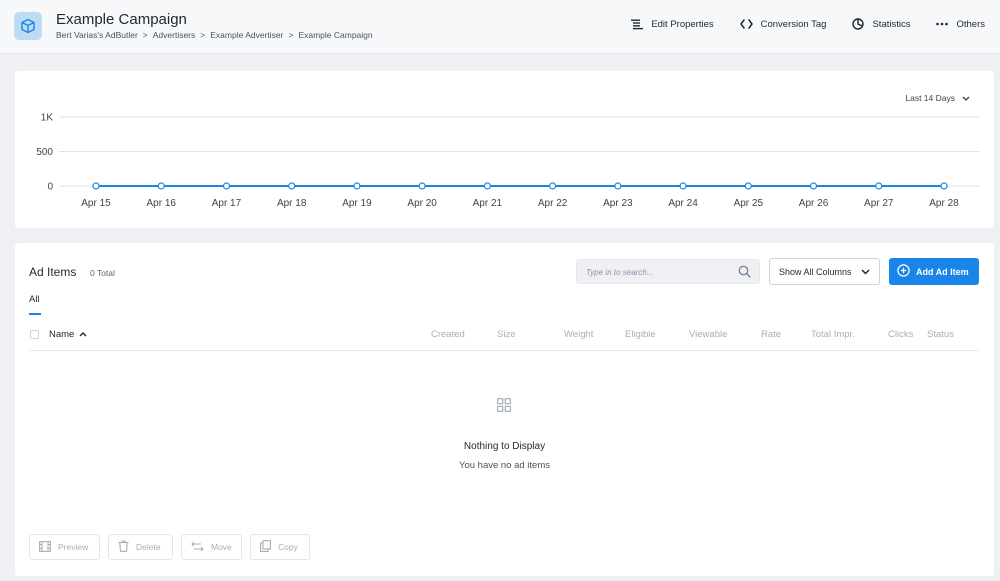 Image resolution: width=1000 pixels, height=581 pixels. I want to click on y-tick-label: 0, so click(50, 187).